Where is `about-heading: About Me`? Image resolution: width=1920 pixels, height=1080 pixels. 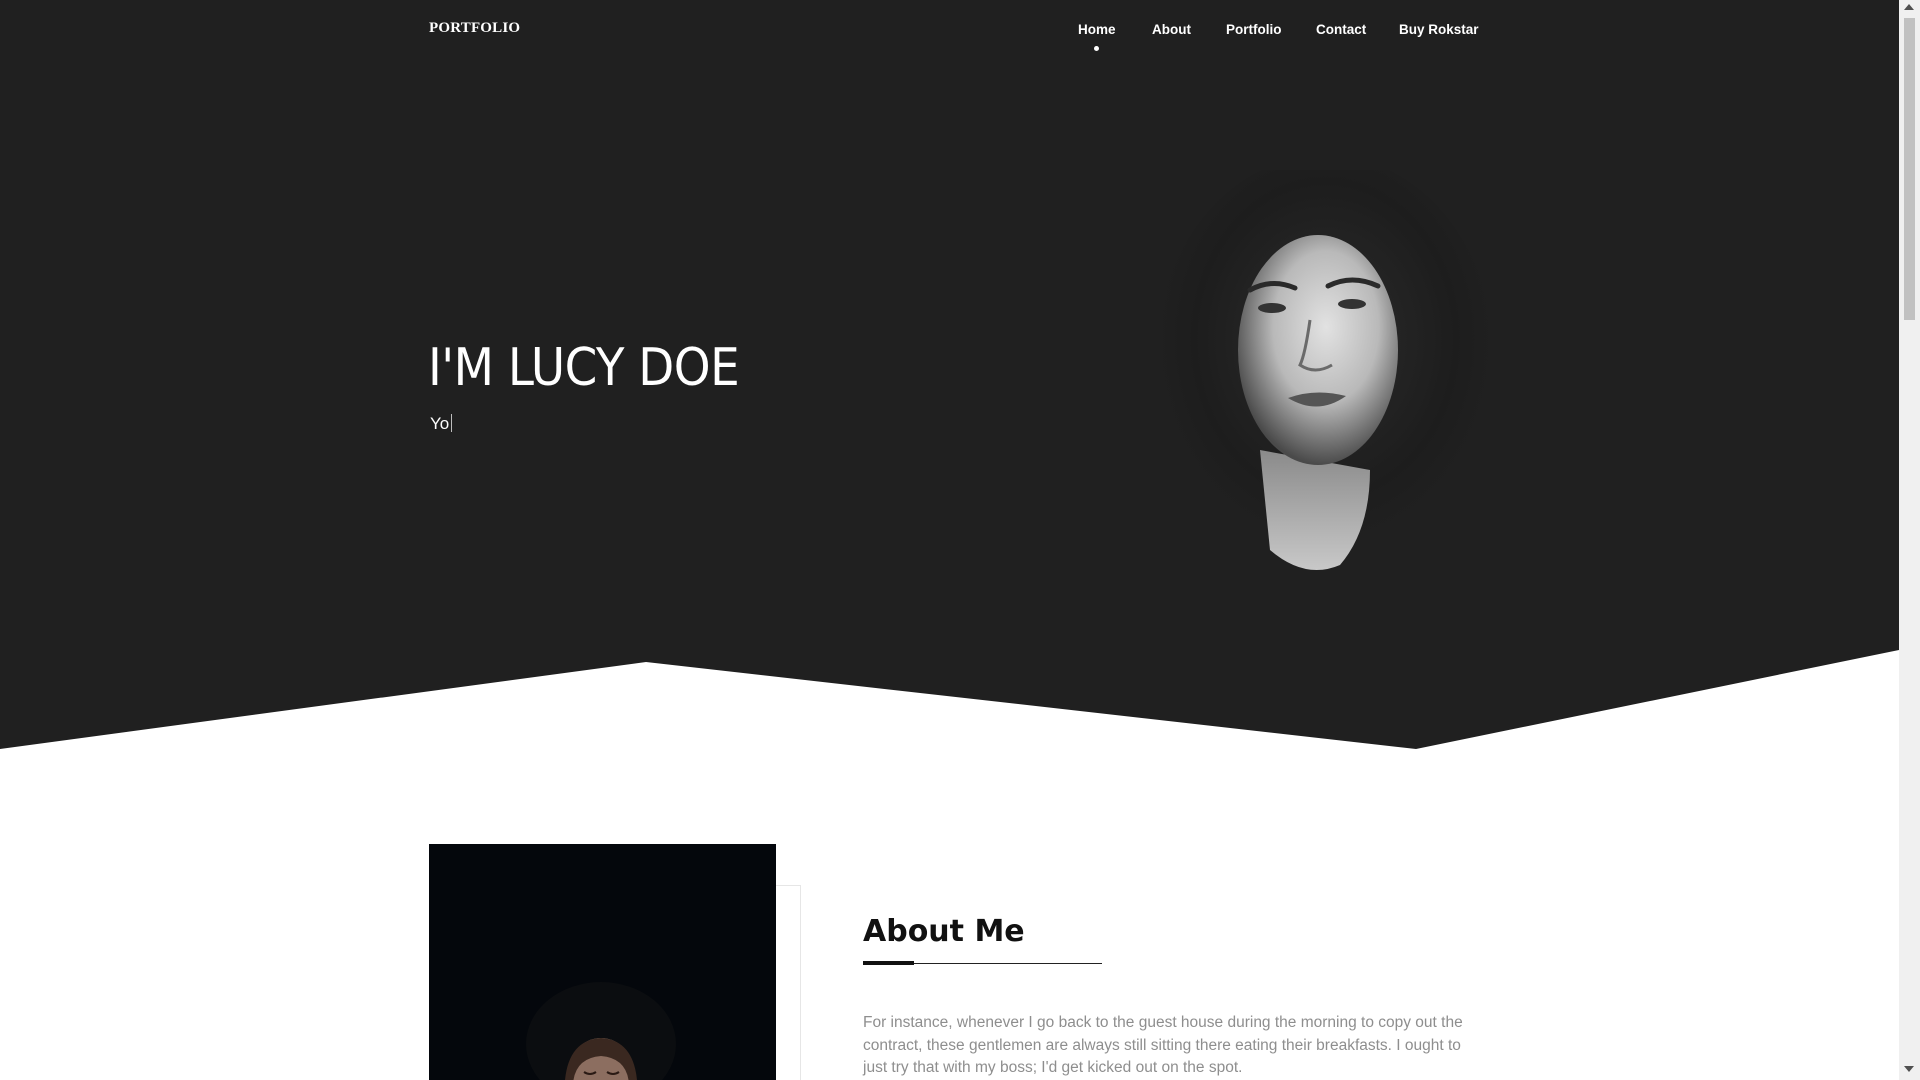
about-heading: About Me is located at coordinates (944, 931).